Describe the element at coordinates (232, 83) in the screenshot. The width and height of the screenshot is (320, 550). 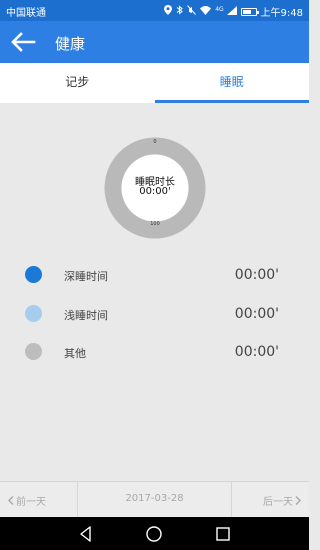
I see `tab-sleep: 睡眠` at that location.